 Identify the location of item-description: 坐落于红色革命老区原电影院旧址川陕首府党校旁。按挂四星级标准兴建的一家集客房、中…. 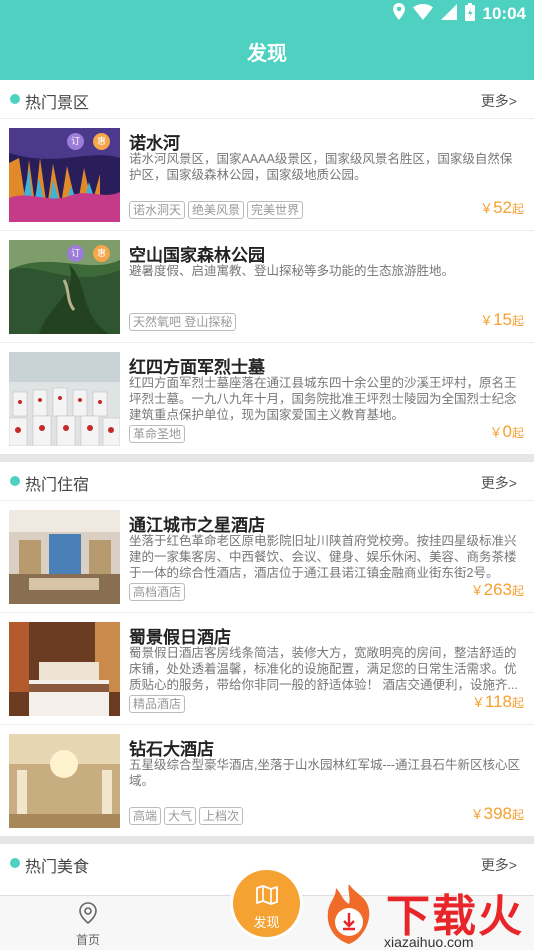
(323, 557).